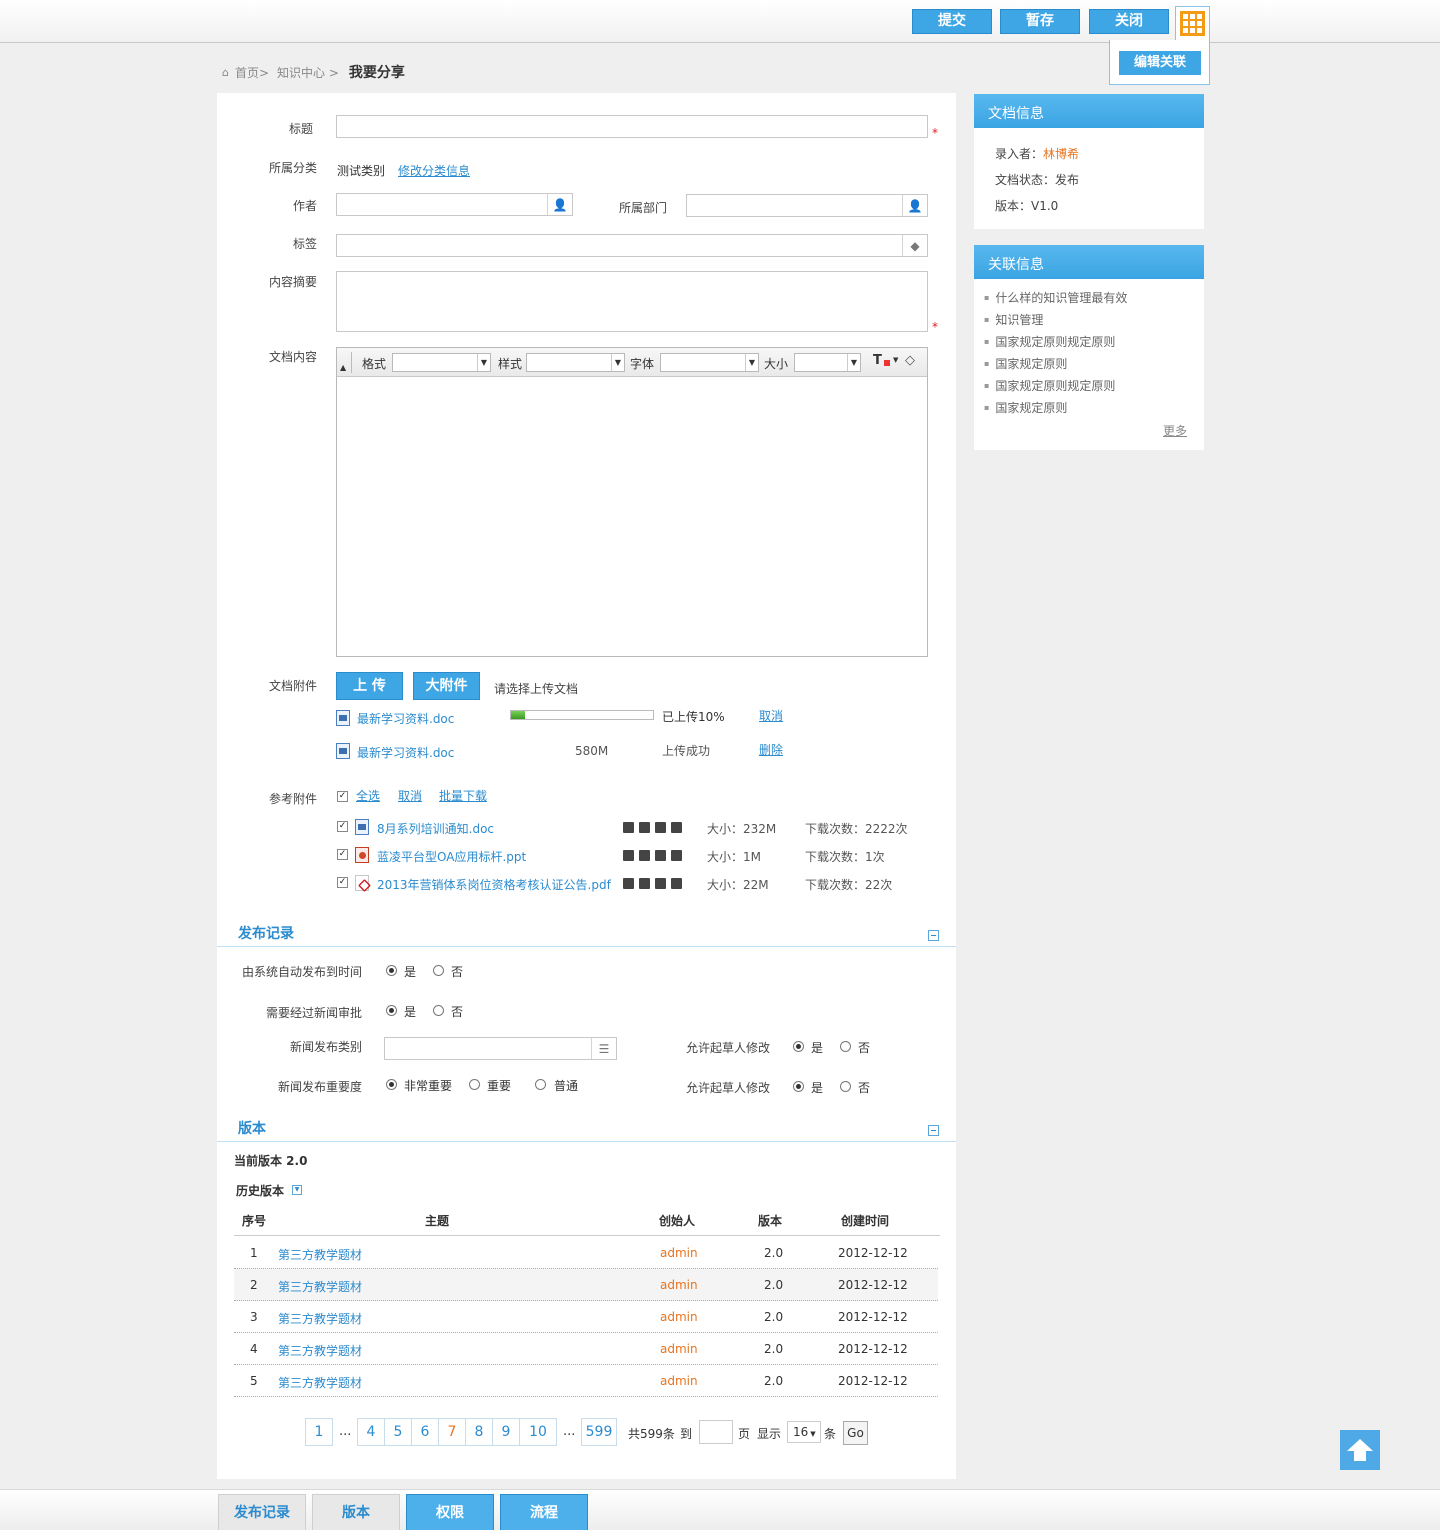  Describe the element at coordinates (540, 1084) in the screenshot. I see `radio-normal` at that location.